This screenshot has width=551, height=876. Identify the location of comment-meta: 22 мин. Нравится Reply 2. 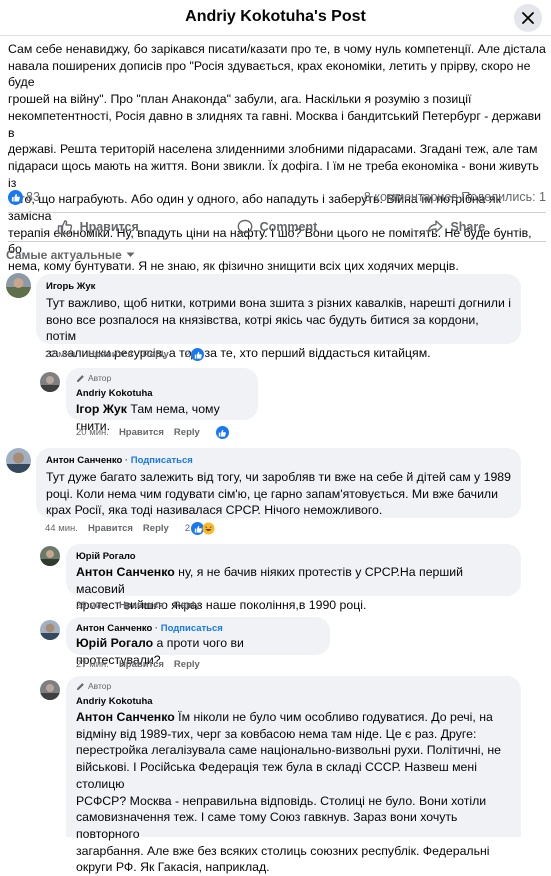
(125, 354).